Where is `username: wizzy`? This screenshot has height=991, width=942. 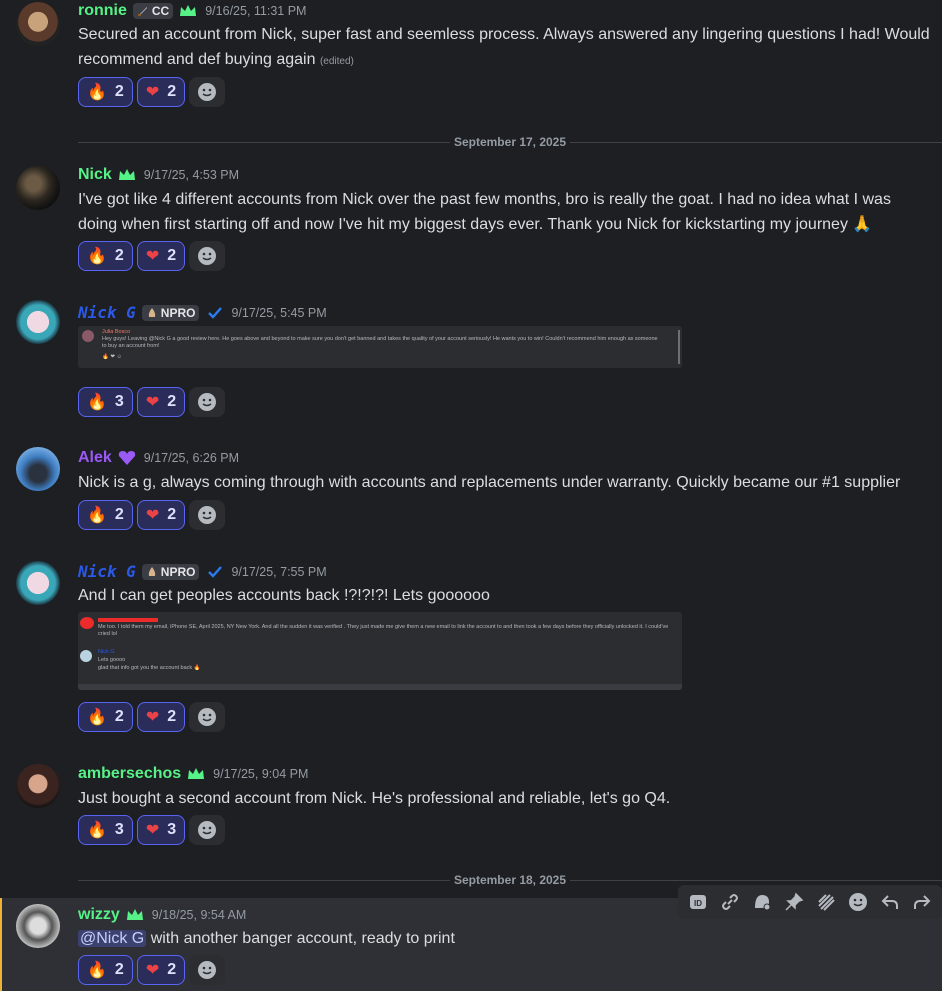
username: wizzy is located at coordinates (99, 915).